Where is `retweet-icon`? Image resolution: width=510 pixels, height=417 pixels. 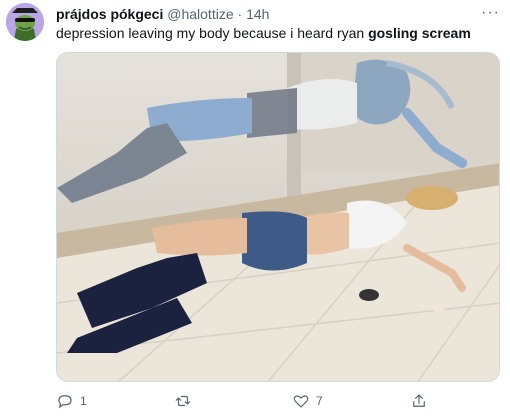 retweet-icon is located at coordinates (183, 401).